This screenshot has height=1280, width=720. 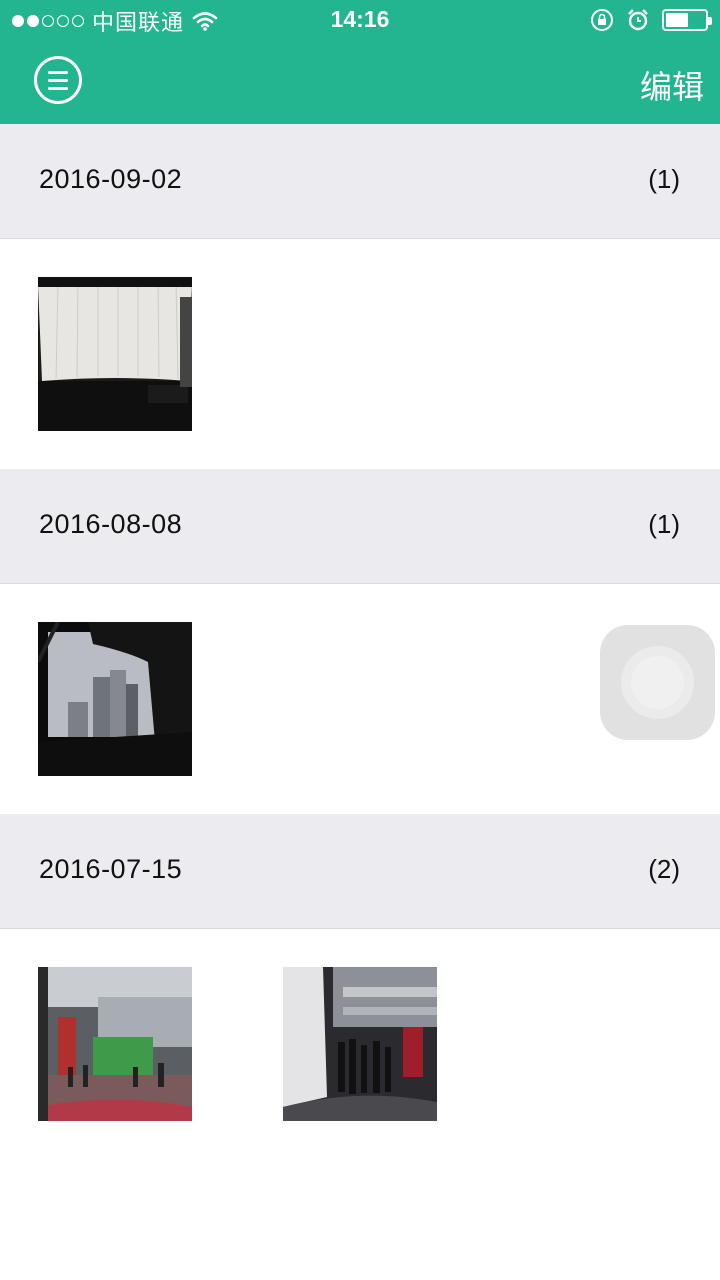 What do you see at coordinates (360, 62) in the screenshot?
I see `top-bar: 中国联通 14:16 编辑` at bounding box center [360, 62].